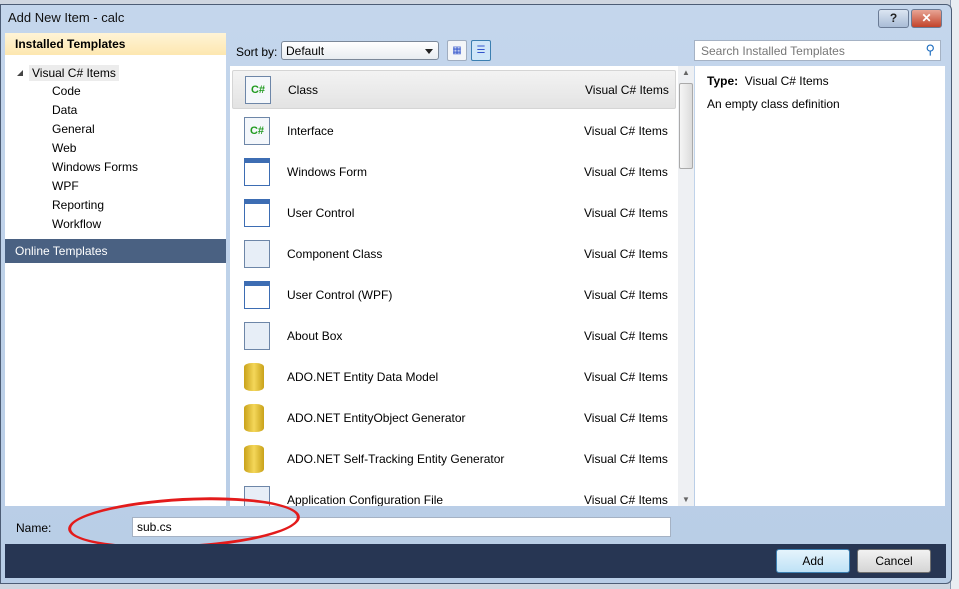 The height and width of the screenshot is (589, 959). What do you see at coordinates (305, 51) in the screenshot?
I see `sort-value: Default` at bounding box center [305, 51].